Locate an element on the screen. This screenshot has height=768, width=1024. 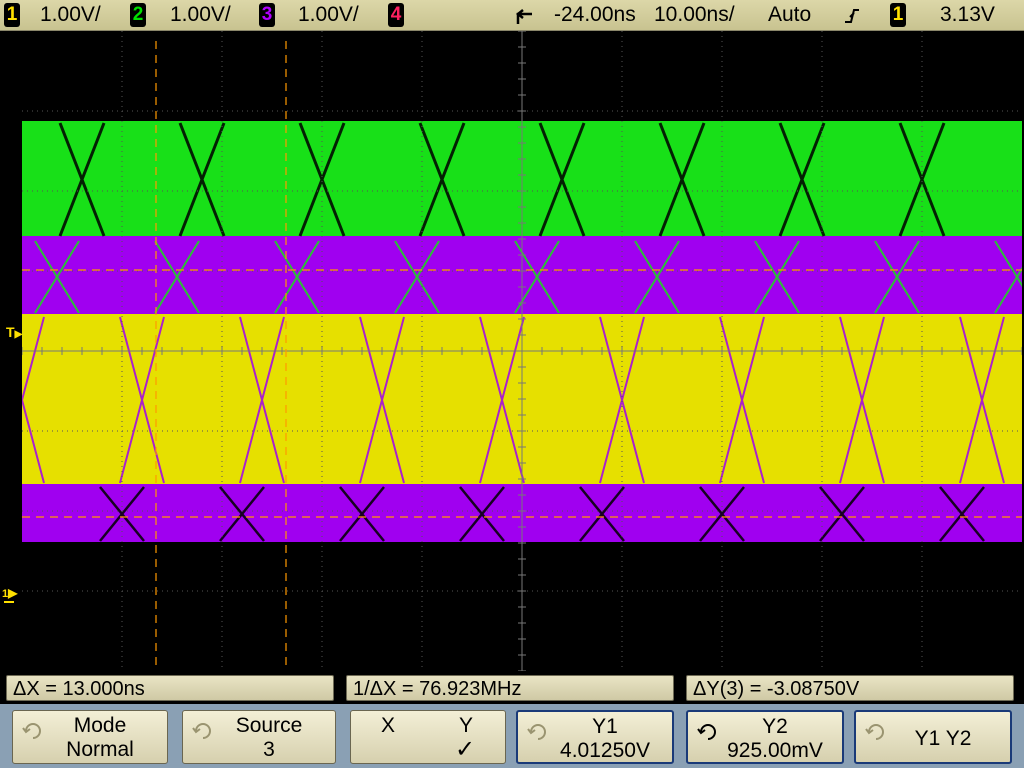
delay-marker-icon is located at coordinates (523, 16).